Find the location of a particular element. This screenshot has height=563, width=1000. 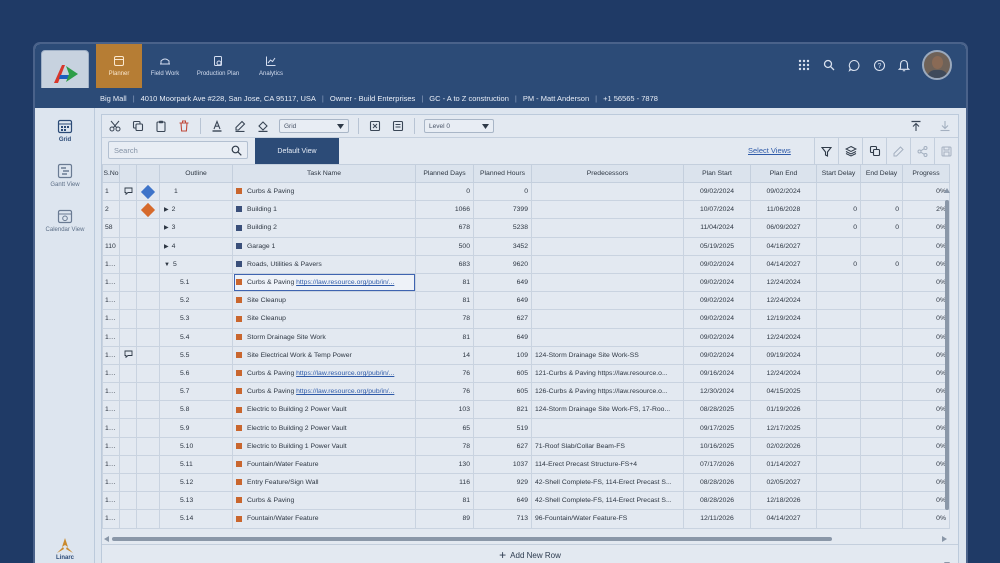

expand-caret-icon: ▶ is located at coordinates (166, 227).